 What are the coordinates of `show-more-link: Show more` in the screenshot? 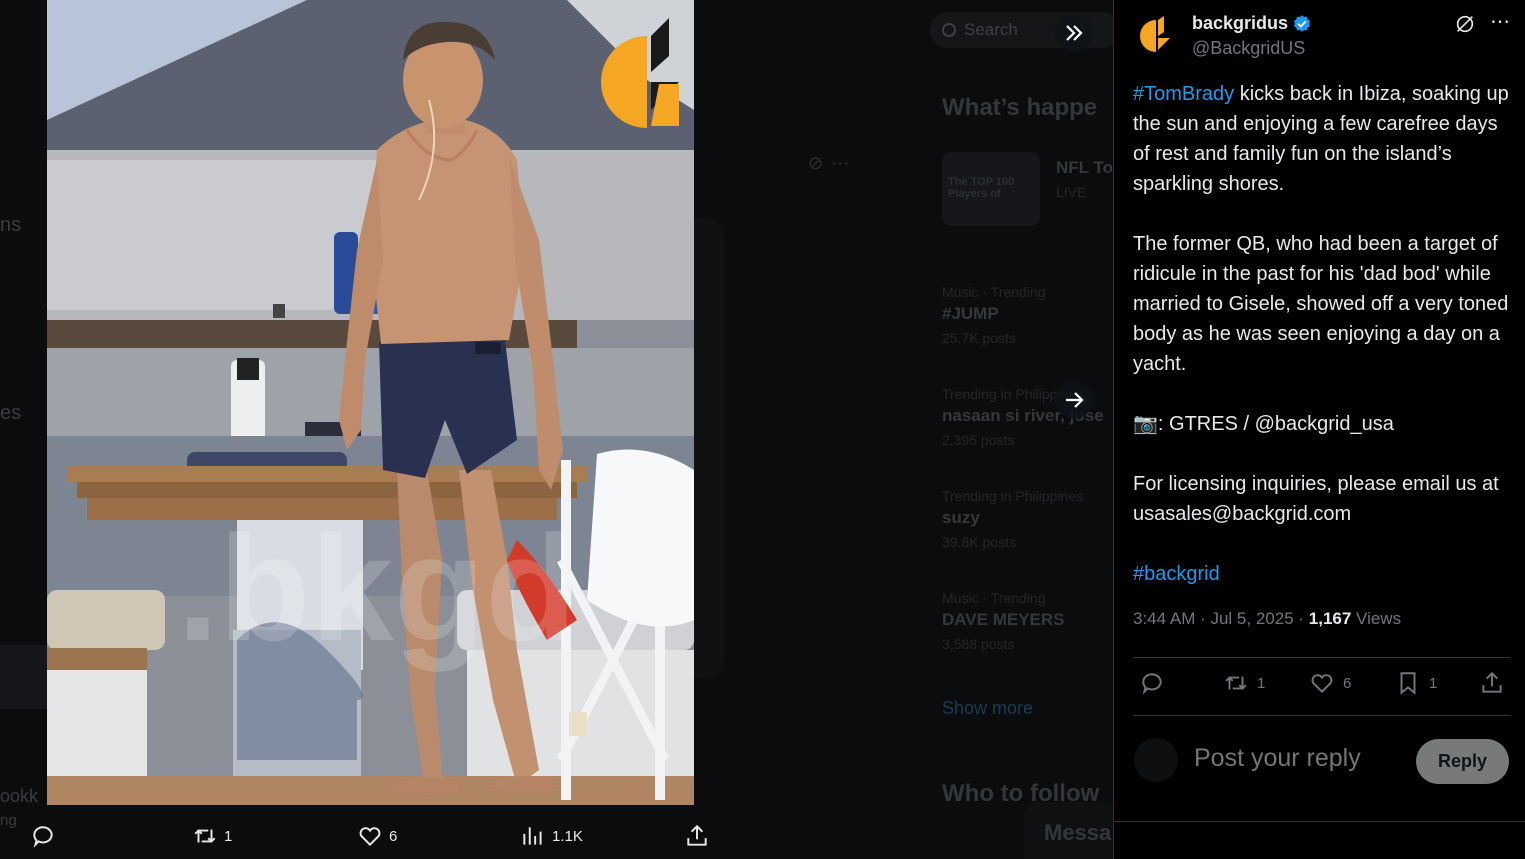 It's located at (988, 708).